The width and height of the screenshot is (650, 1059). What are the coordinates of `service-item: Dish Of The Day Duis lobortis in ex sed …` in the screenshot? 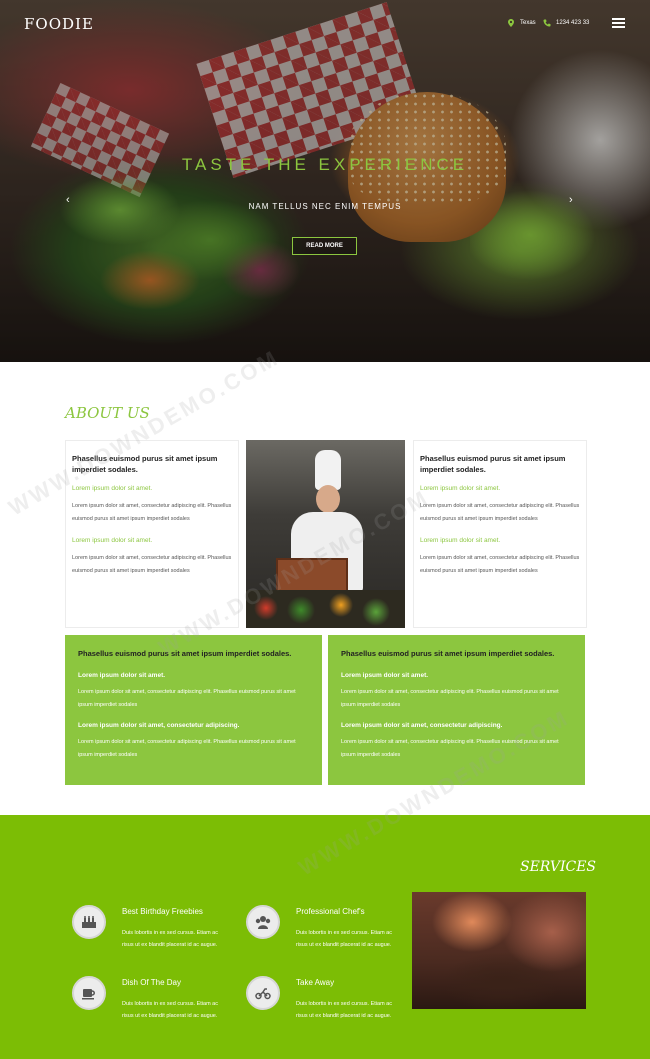 It's located at (157, 1006).